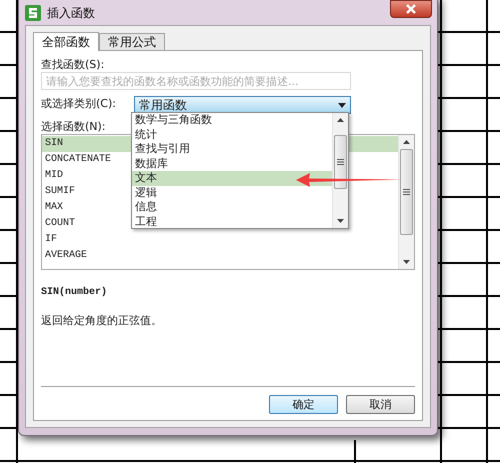 The height and width of the screenshot is (463, 500). What do you see at coordinates (220, 256) in the screenshot?
I see `function-item: AVERAGE` at bounding box center [220, 256].